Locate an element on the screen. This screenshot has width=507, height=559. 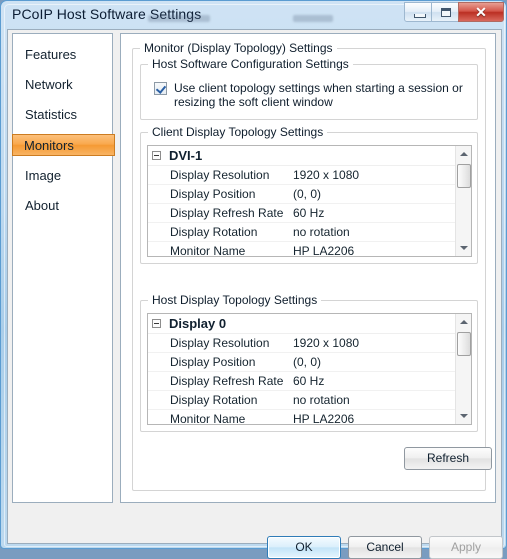
sidebar-item-image: Image is located at coordinates (63, 176).